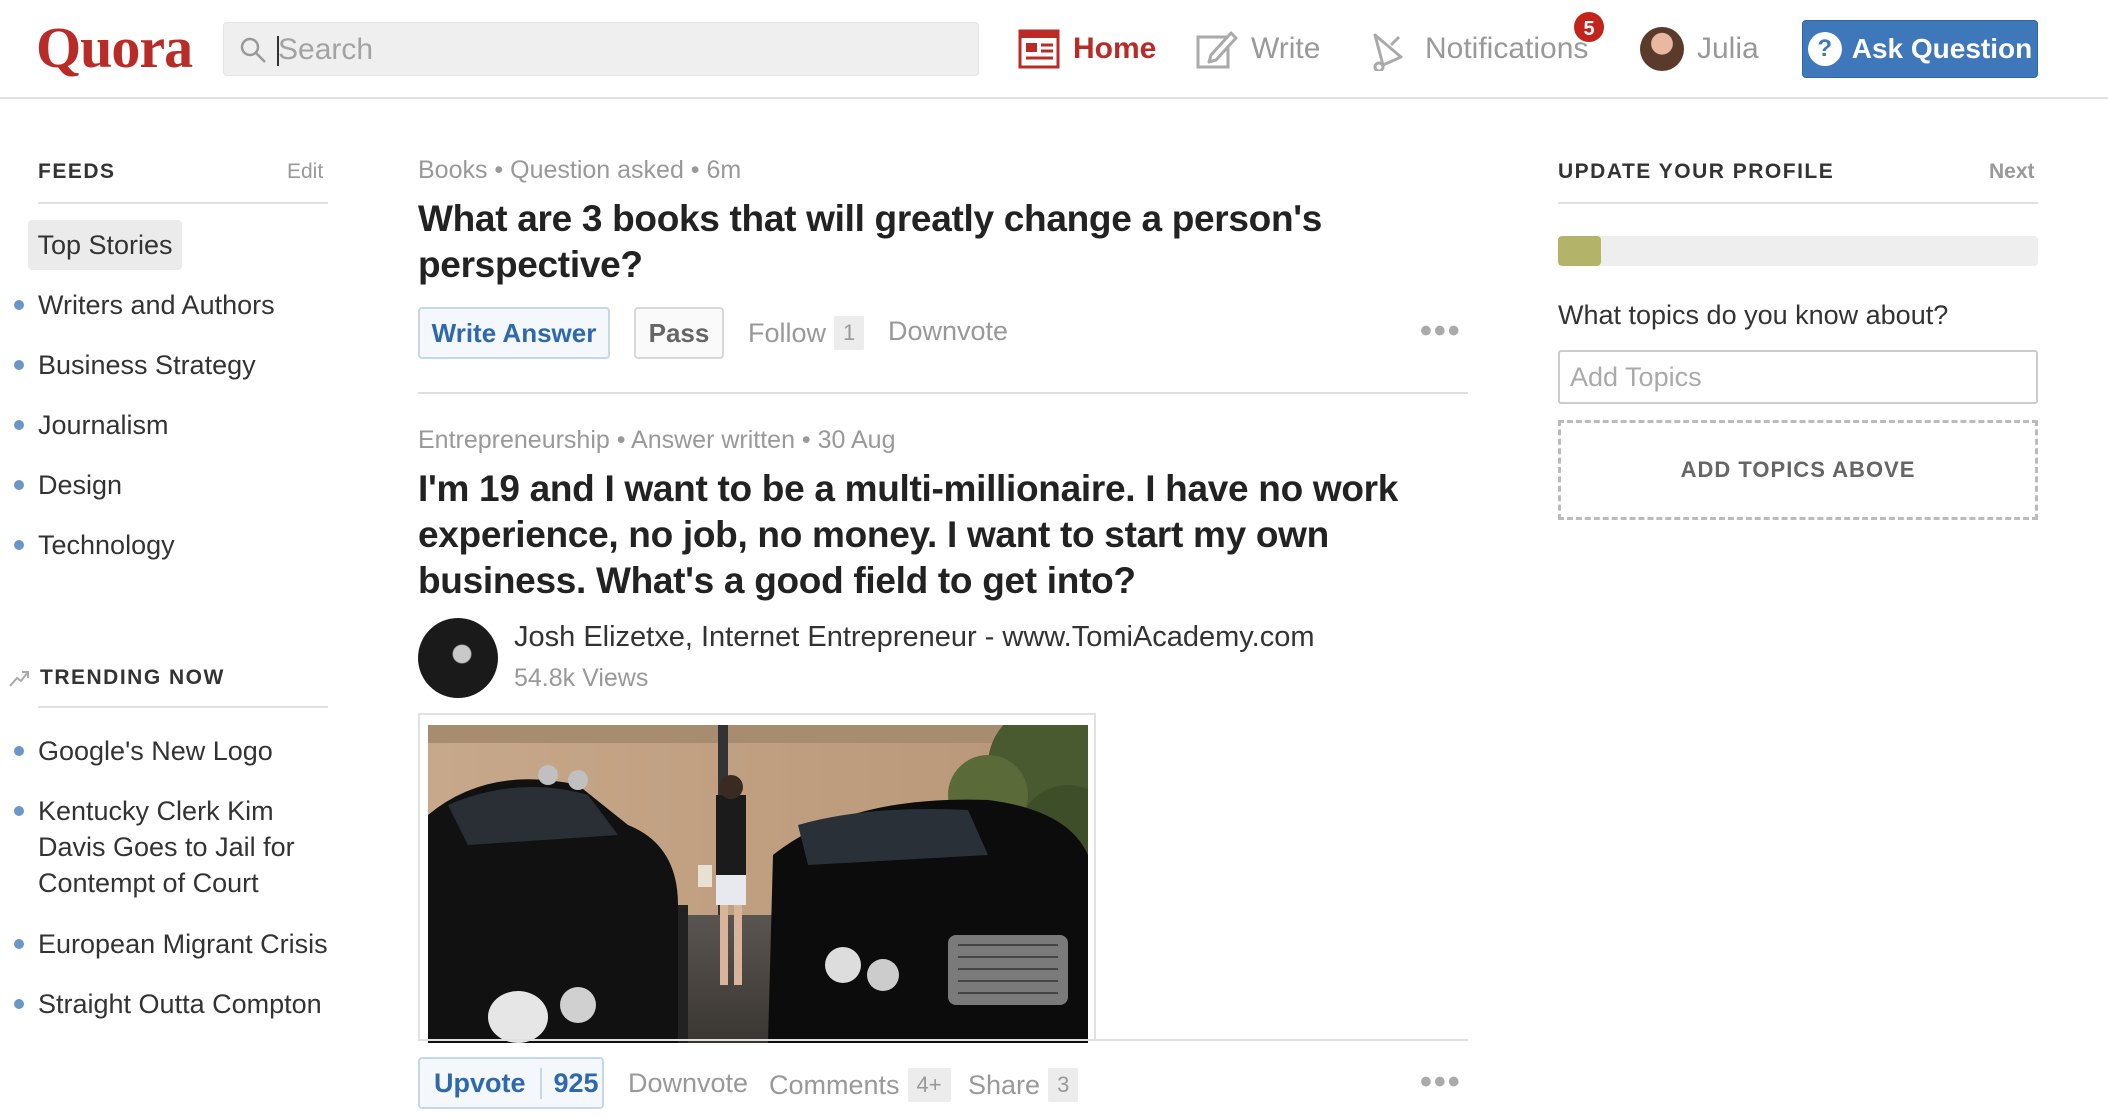 This screenshot has height=1118, width=2108. Describe the element at coordinates (929, 1085) in the screenshot. I see `comments-count: 4+` at that location.